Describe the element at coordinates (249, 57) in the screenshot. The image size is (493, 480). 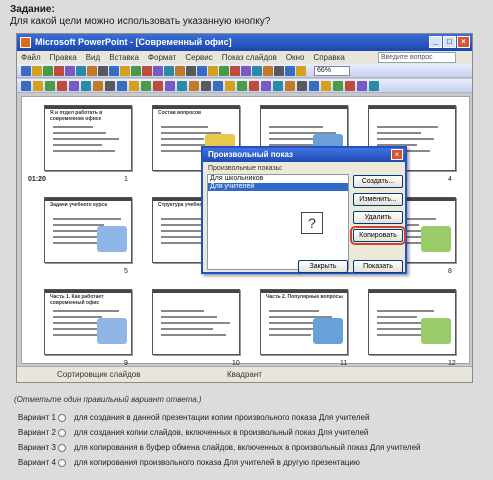
I see `menu-item: Показ слайдов` at that location.